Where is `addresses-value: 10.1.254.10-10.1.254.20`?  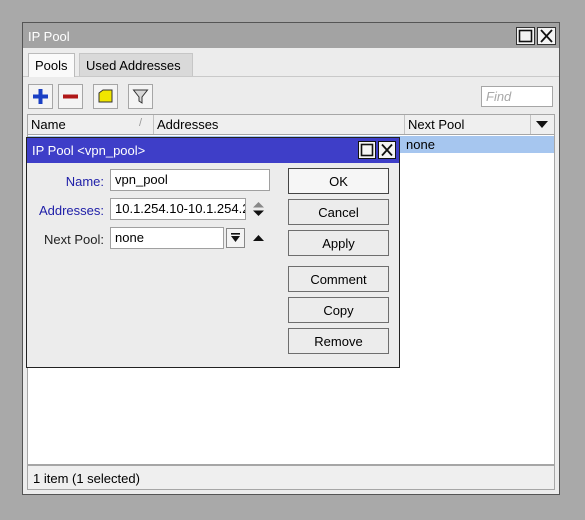
addresses-value: 10.1.254.10-10.1.254.20 is located at coordinates (180, 208).